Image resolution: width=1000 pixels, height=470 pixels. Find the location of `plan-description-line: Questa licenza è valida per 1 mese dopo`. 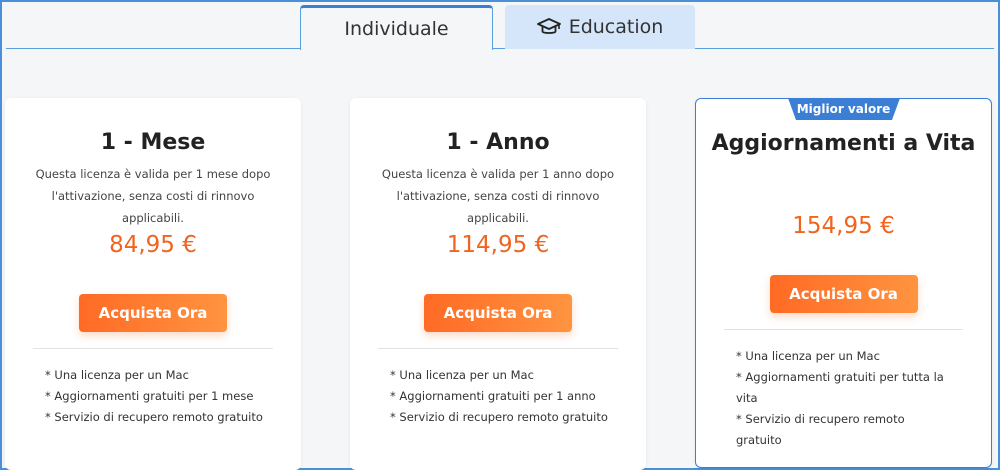

plan-description-line: Questa licenza è valida per 1 mese dopo is located at coordinates (153, 174).